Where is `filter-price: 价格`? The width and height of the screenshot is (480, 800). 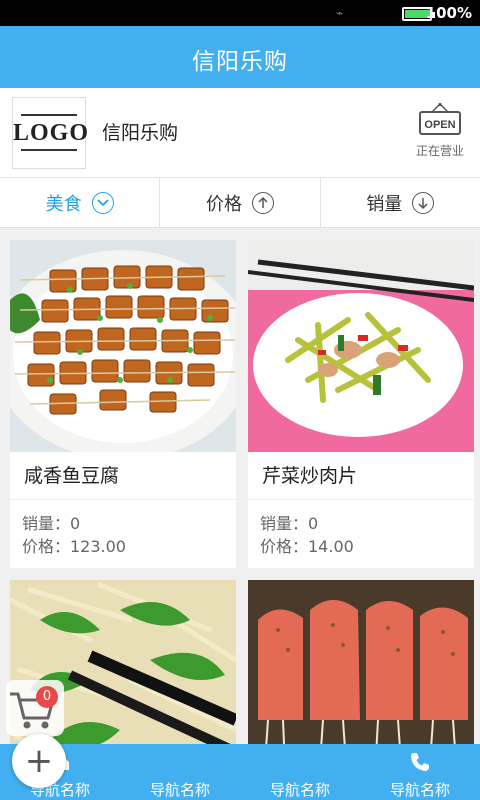 filter-price: 价格 is located at coordinates (240, 202).